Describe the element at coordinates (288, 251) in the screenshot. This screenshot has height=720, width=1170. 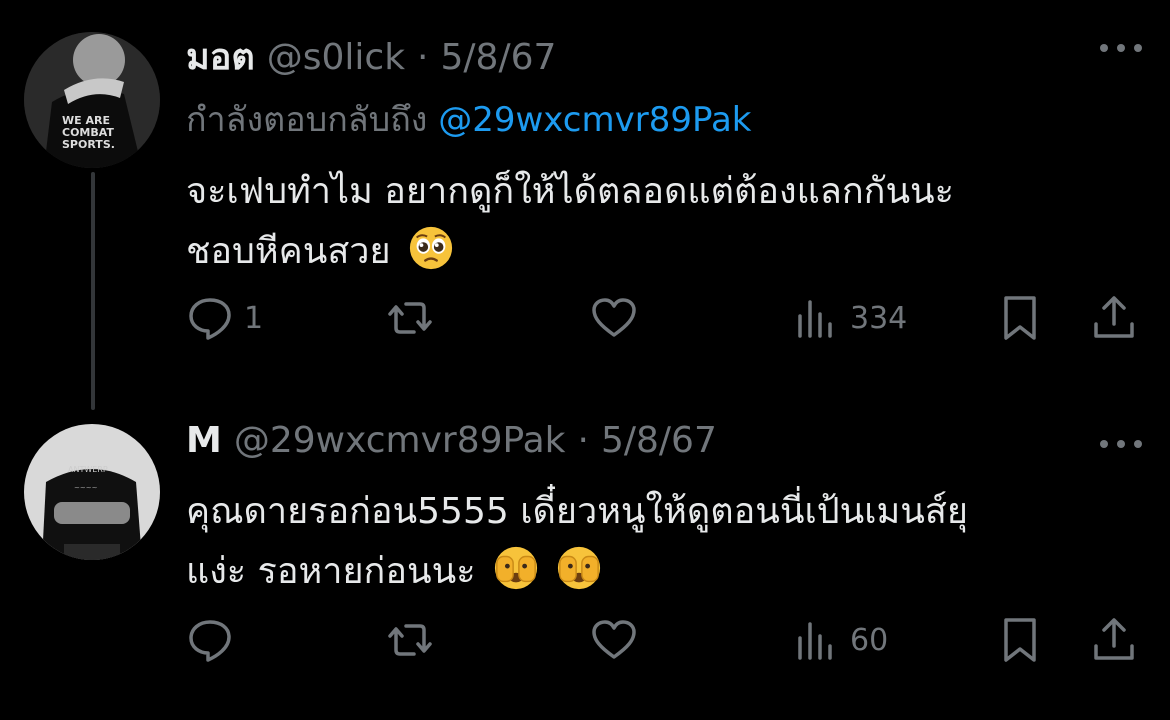
I see `tweet-text-line-2: ชอบหีคนสวย` at that location.